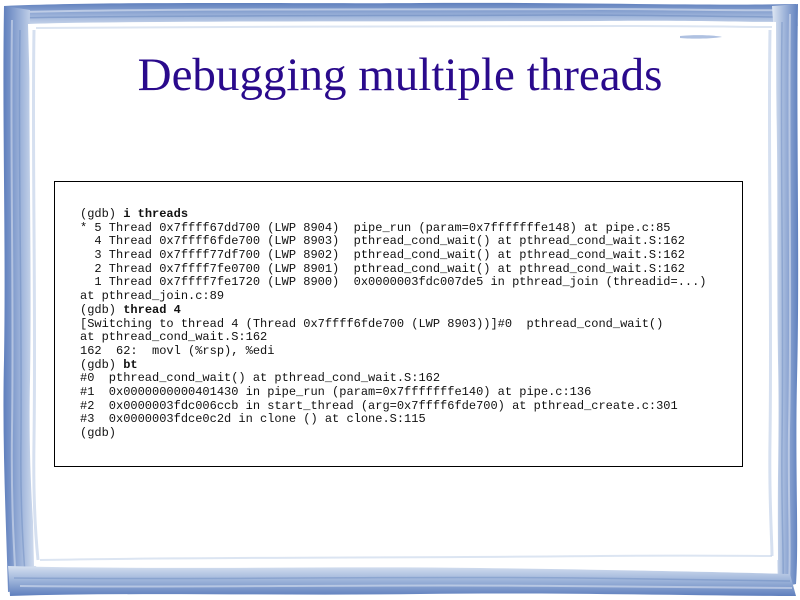  Describe the element at coordinates (400, 75) in the screenshot. I see `slide-title: Debugging multiple threads` at that location.